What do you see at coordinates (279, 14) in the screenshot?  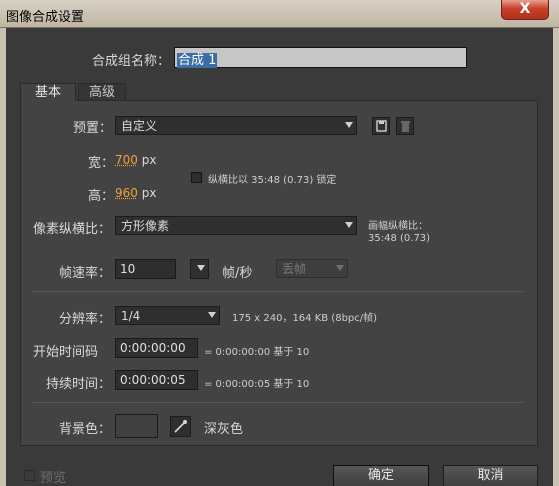 I see `title-bar: 图像合成设置 X` at bounding box center [279, 14].